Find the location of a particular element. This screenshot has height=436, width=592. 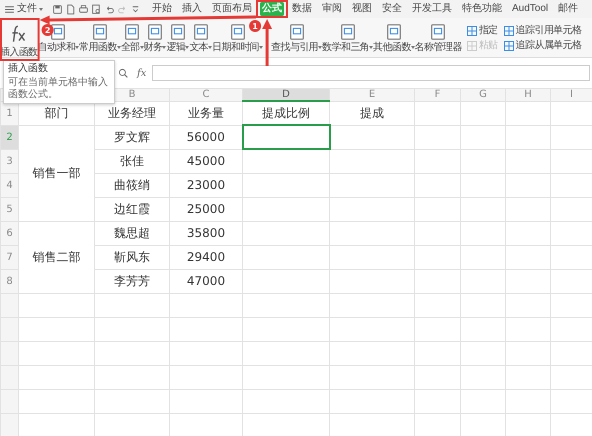

ribbon-tab: 审阅 is located at coordinates (332, 9).